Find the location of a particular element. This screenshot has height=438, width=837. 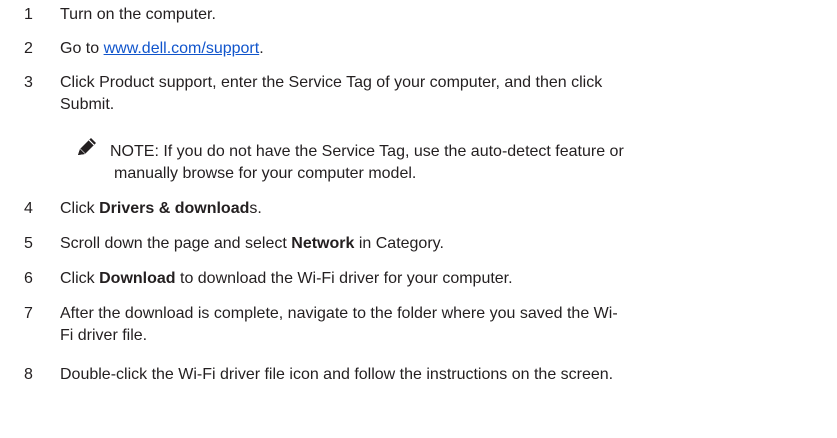

step-number: 1 is located at coordinates (28, 14).